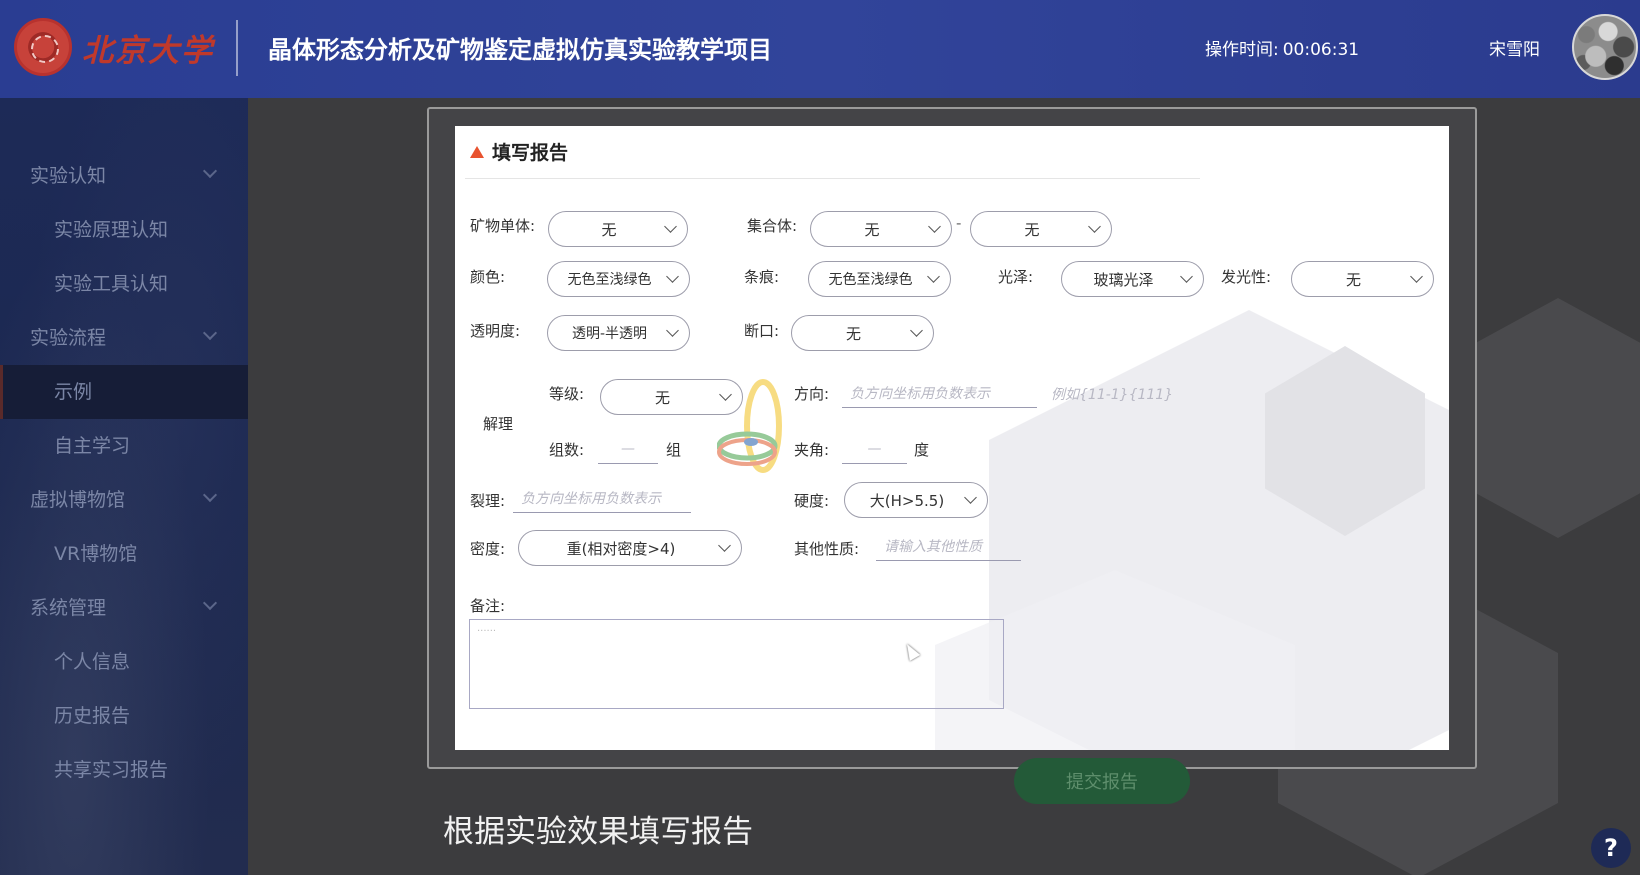 The image size is (1640, 875). I want to click on transparency-select: 透明-半透明, so click(618, 333).